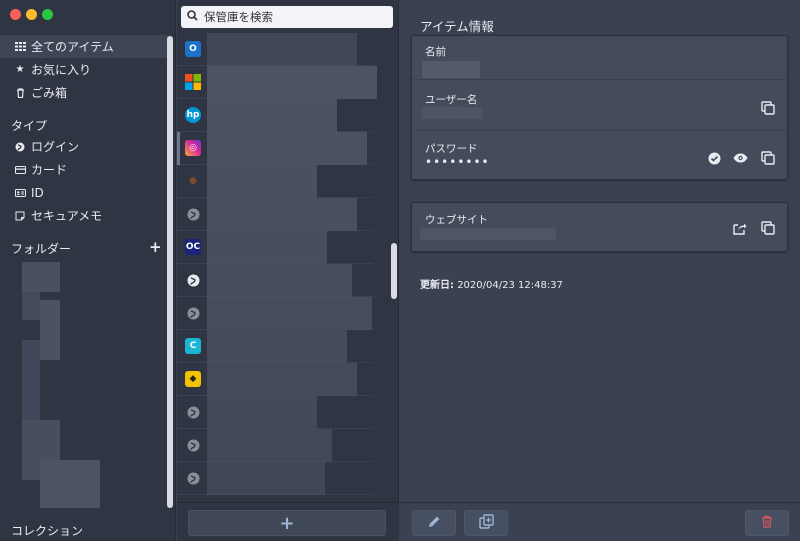 This screenshot has width=800, height=541. Describe the element at coordinates (84, 146) in the screenshot. I see `sidebar-item-login: ログイン` at that location.